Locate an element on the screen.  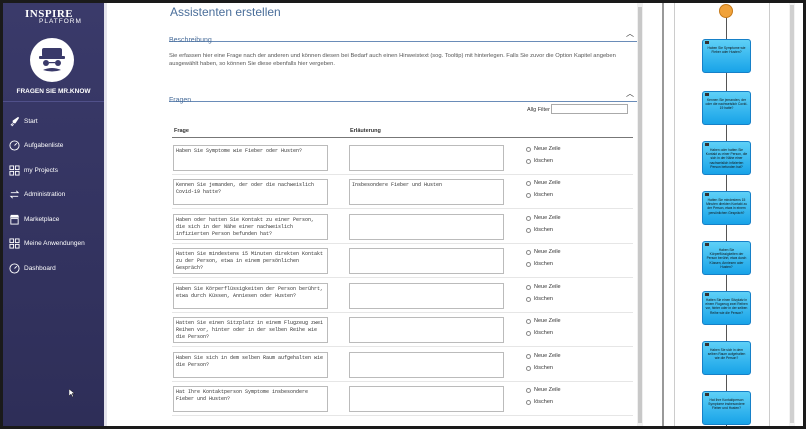
mr-know-avatar-icon is located at coordinates (52, 60).